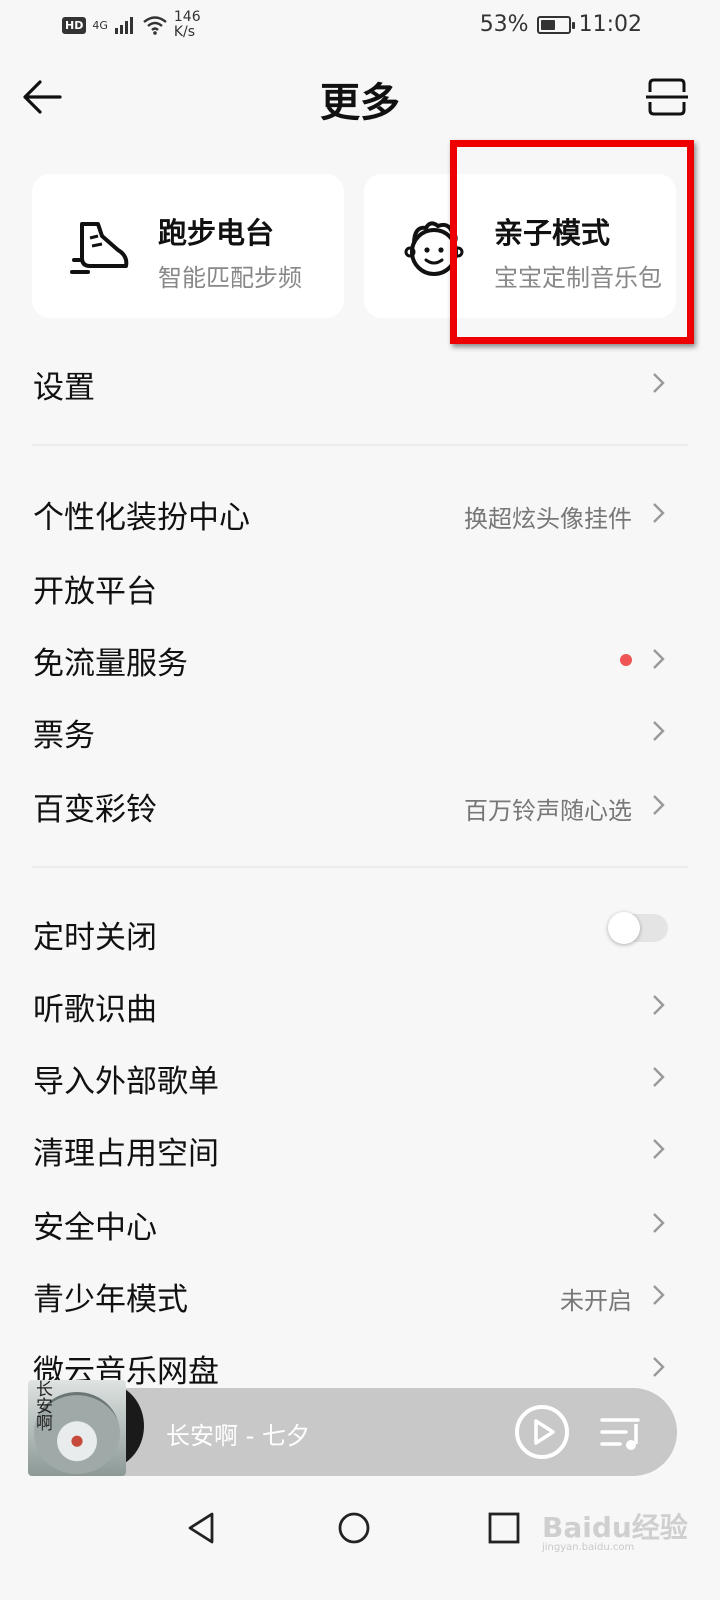 The width and height of the screenshot is (720, 1600). I want to click on hd-badge: HD, so click(74, 25).